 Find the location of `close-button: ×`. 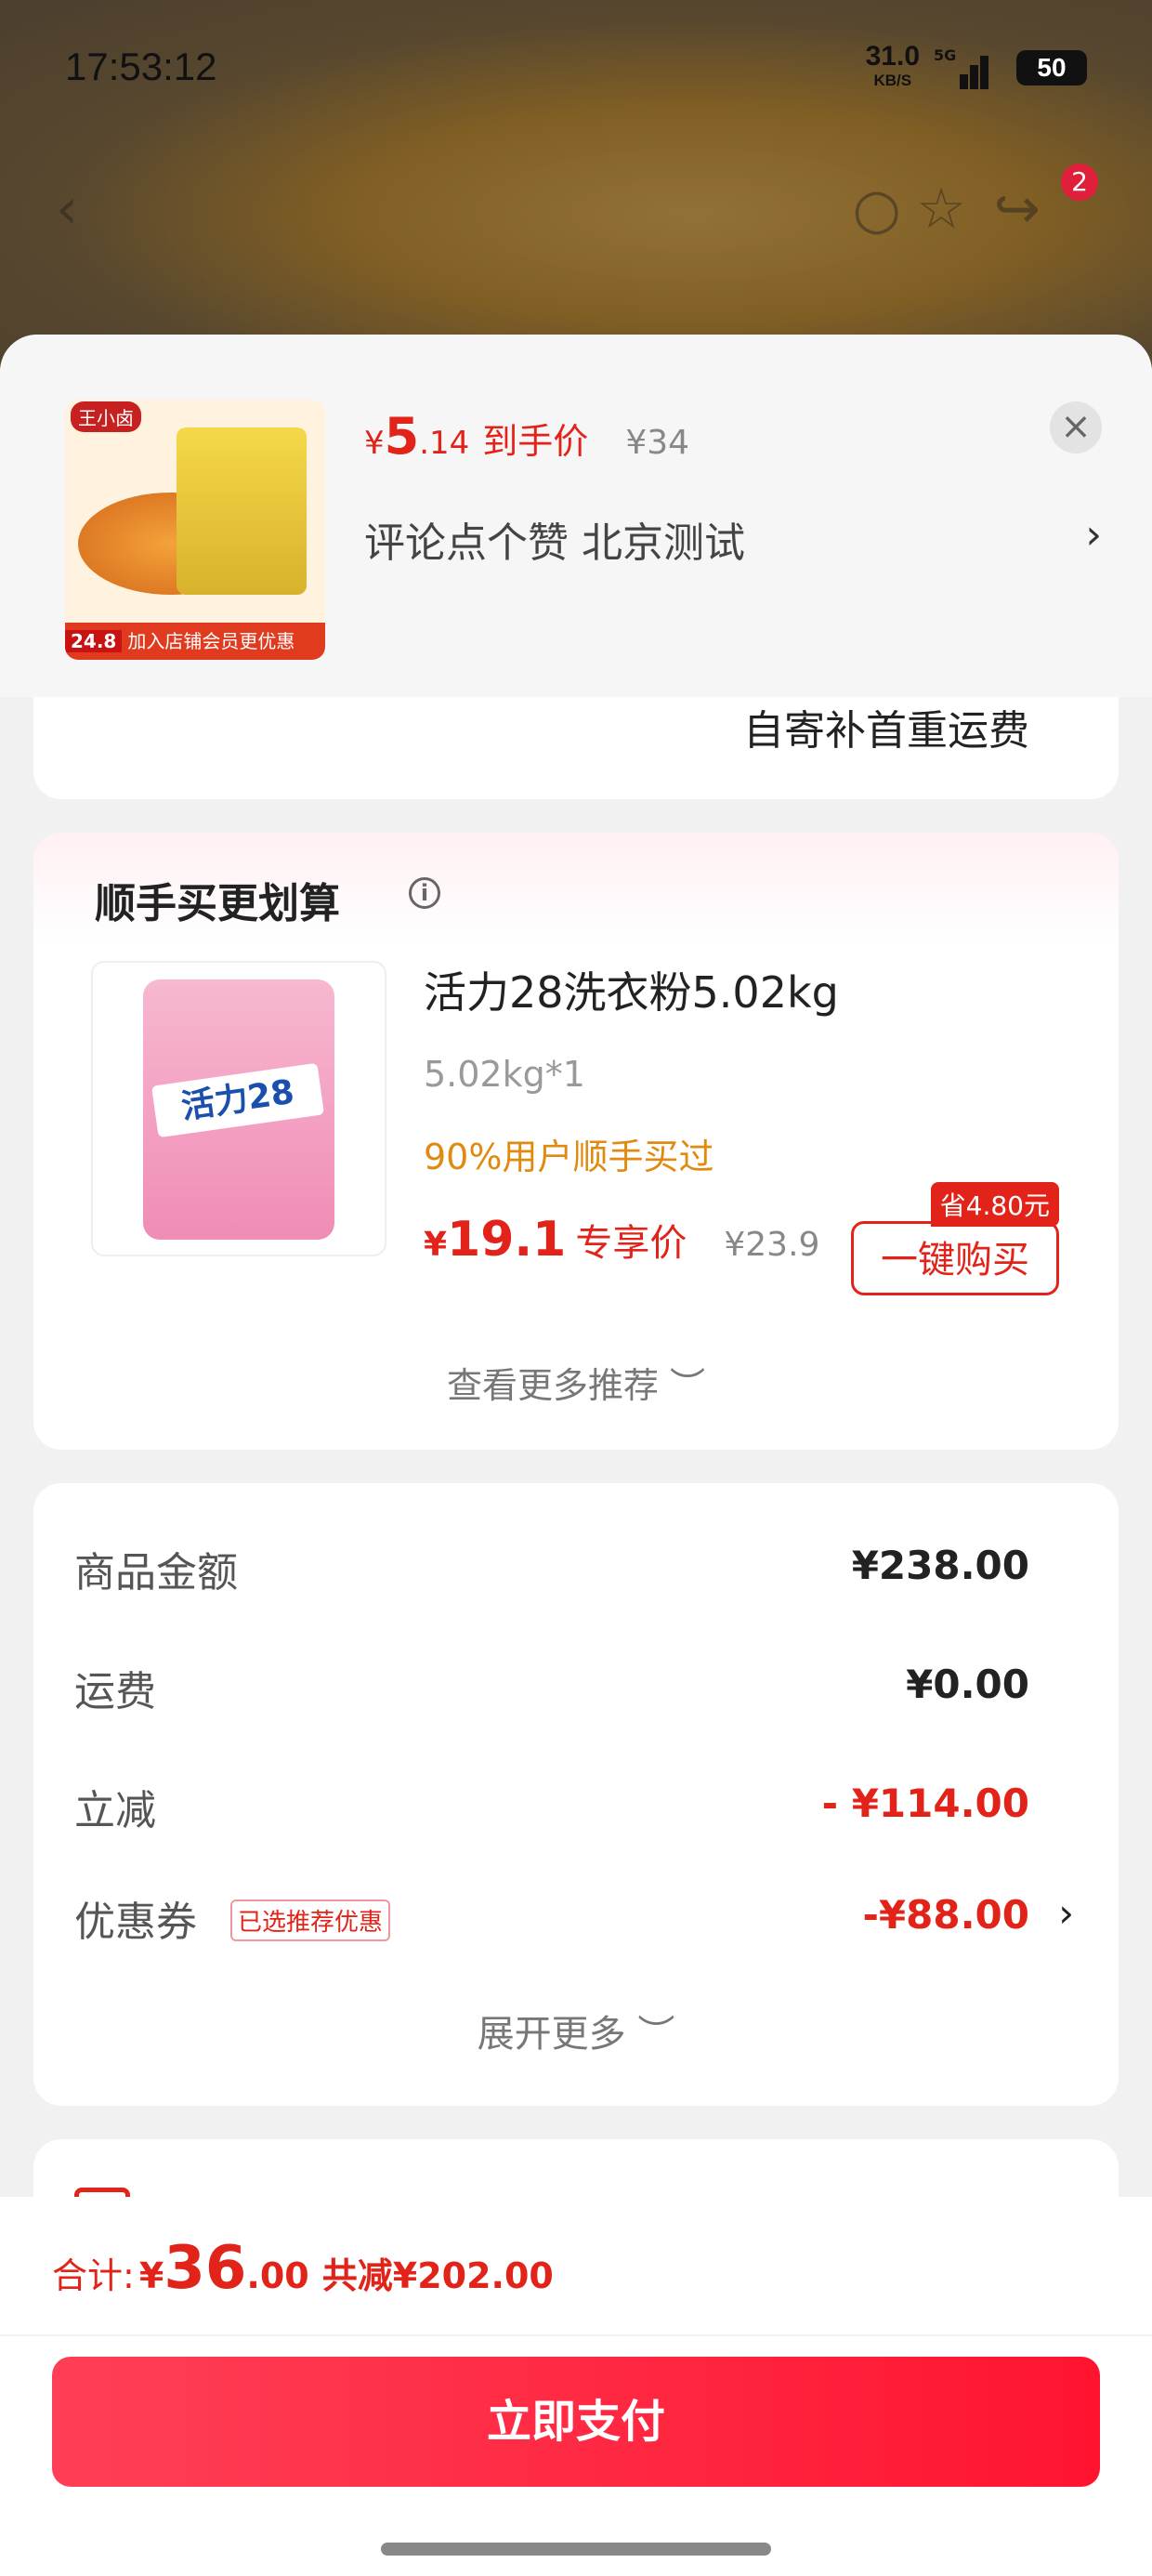

close-button: × is located at coordinates (1076, 427).